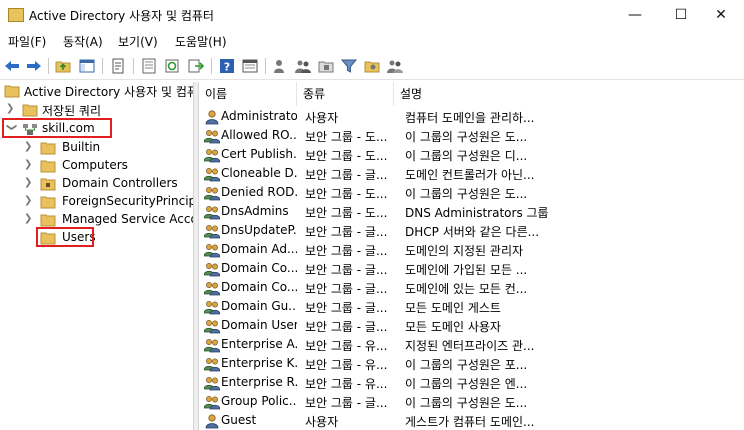  I want to click on up-folder-icon, so click(63, 66).